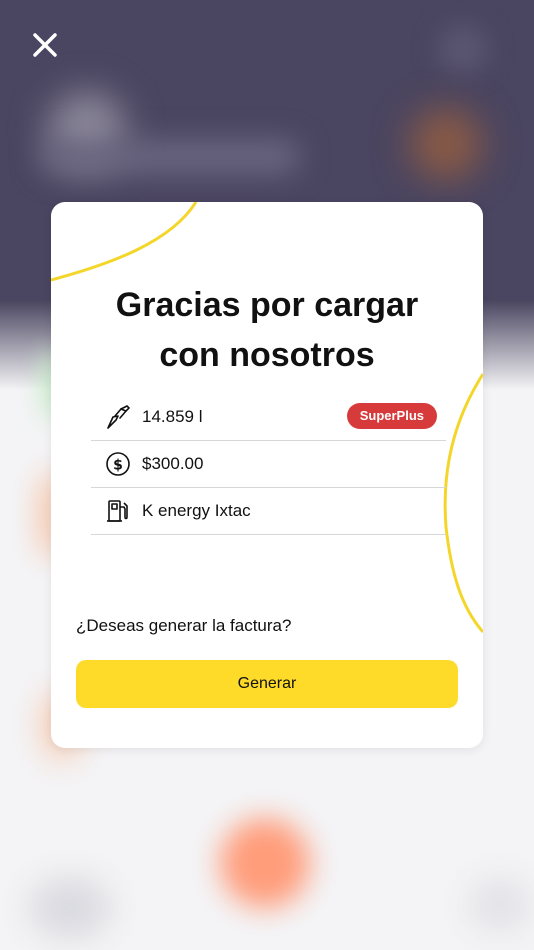 The height and width of the screenshot is (950, 534). Describe the element at coordinates (267, 355) in the screenshot. I see `modal-title-line2: con nosotros` at that location.